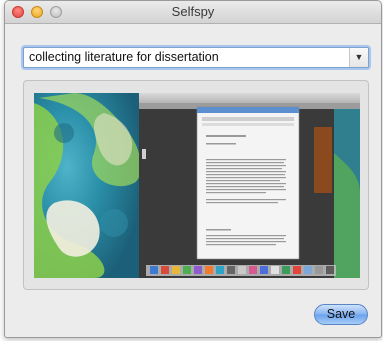 The width and height of the screenshot is (383, 341). Describe the element at coordinates (341, 314) in the screenshot. I see `save-button: Save` at that location.